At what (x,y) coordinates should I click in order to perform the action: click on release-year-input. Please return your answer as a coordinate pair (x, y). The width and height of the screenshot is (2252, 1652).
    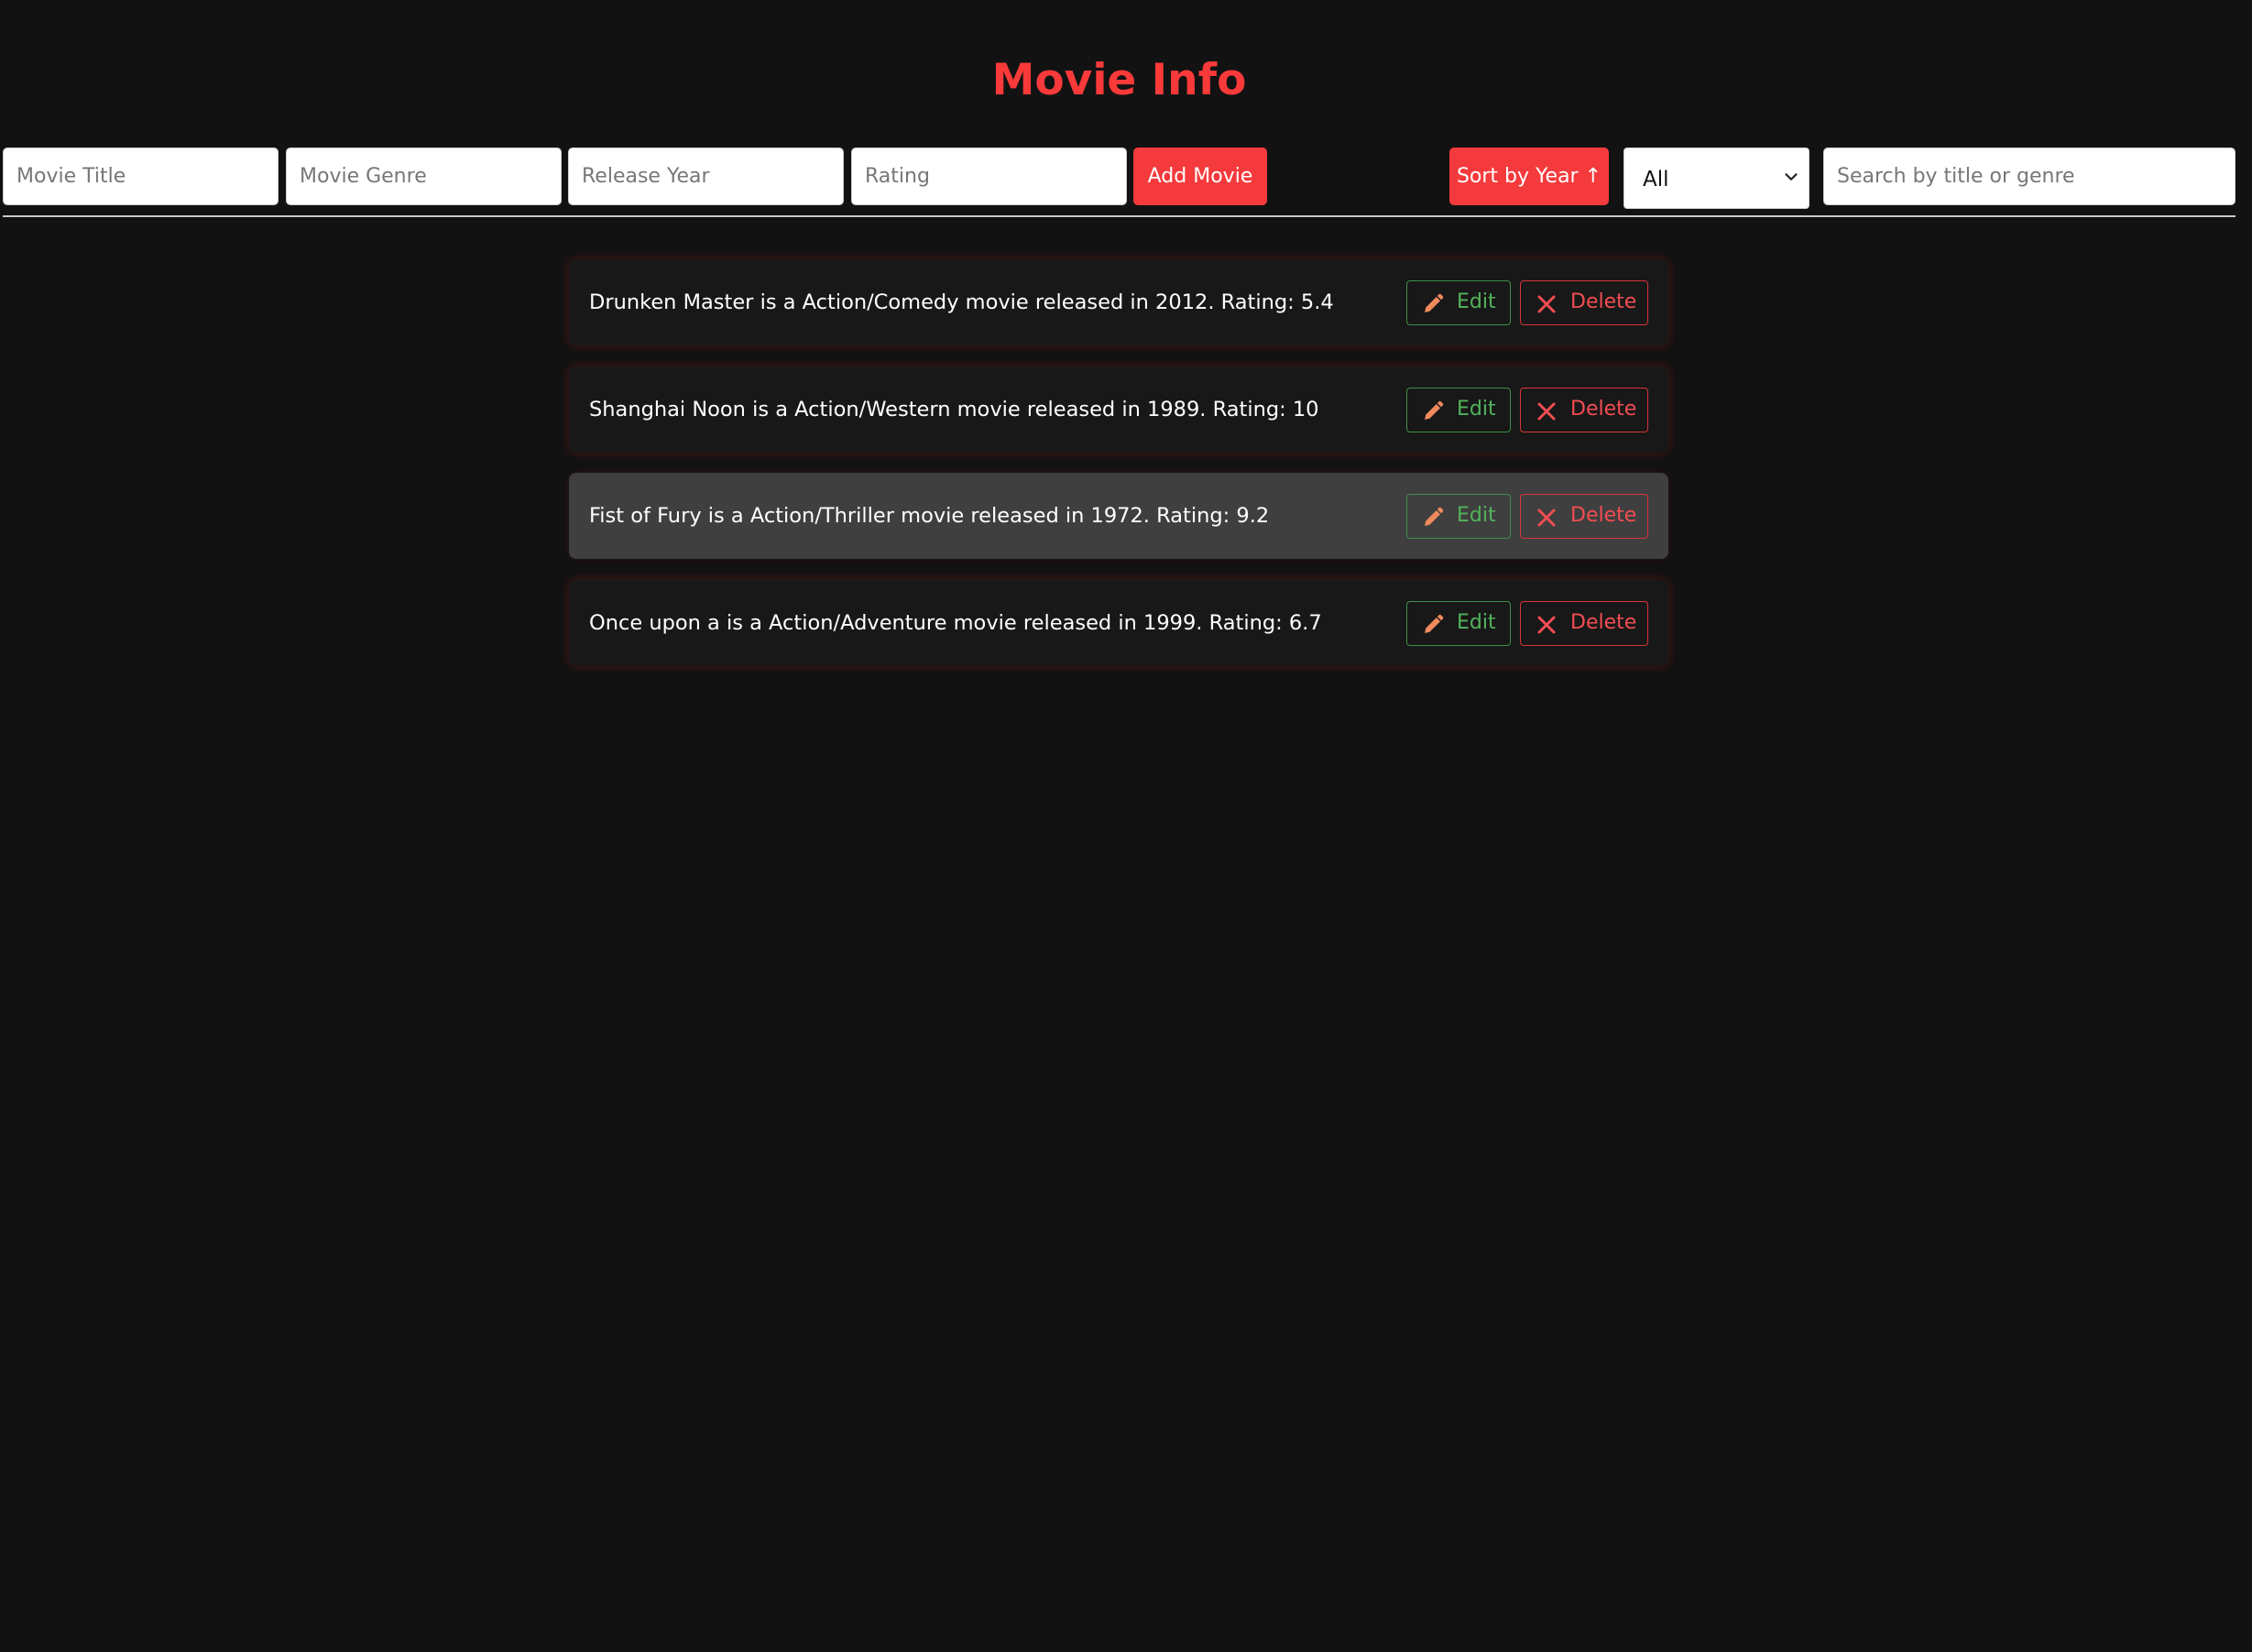
    Looking at the image, I should click on (706, 176).